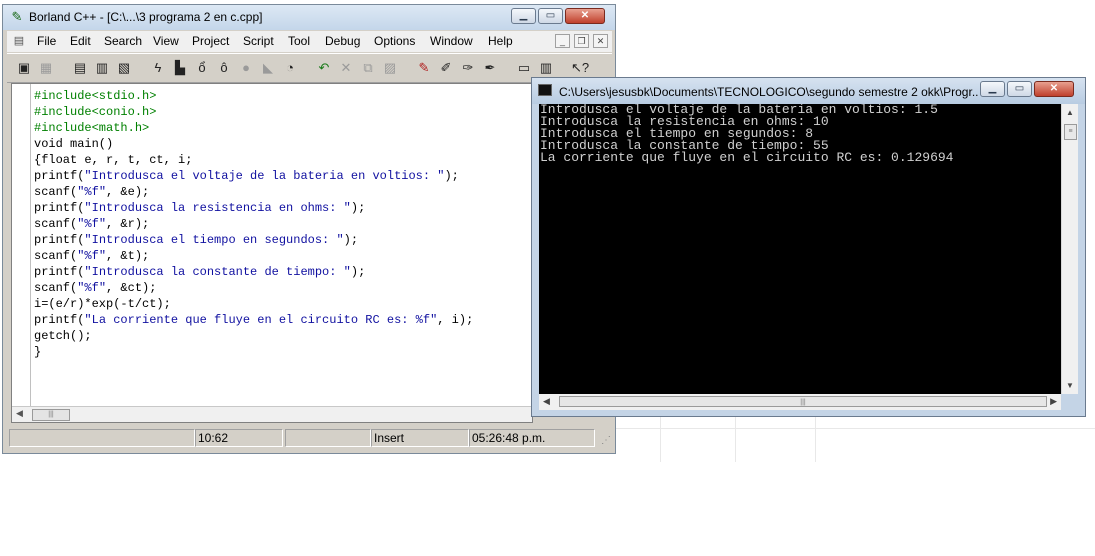 The image size is (1095, 556). I want to click on console-vscroll-thumb: ≡, so click(1070, 132).